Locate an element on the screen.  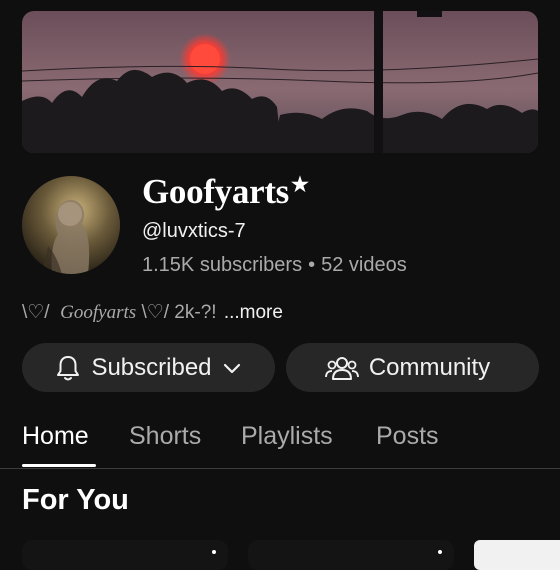
description-prefix: \♡/ is located at coordinates (36, 312).